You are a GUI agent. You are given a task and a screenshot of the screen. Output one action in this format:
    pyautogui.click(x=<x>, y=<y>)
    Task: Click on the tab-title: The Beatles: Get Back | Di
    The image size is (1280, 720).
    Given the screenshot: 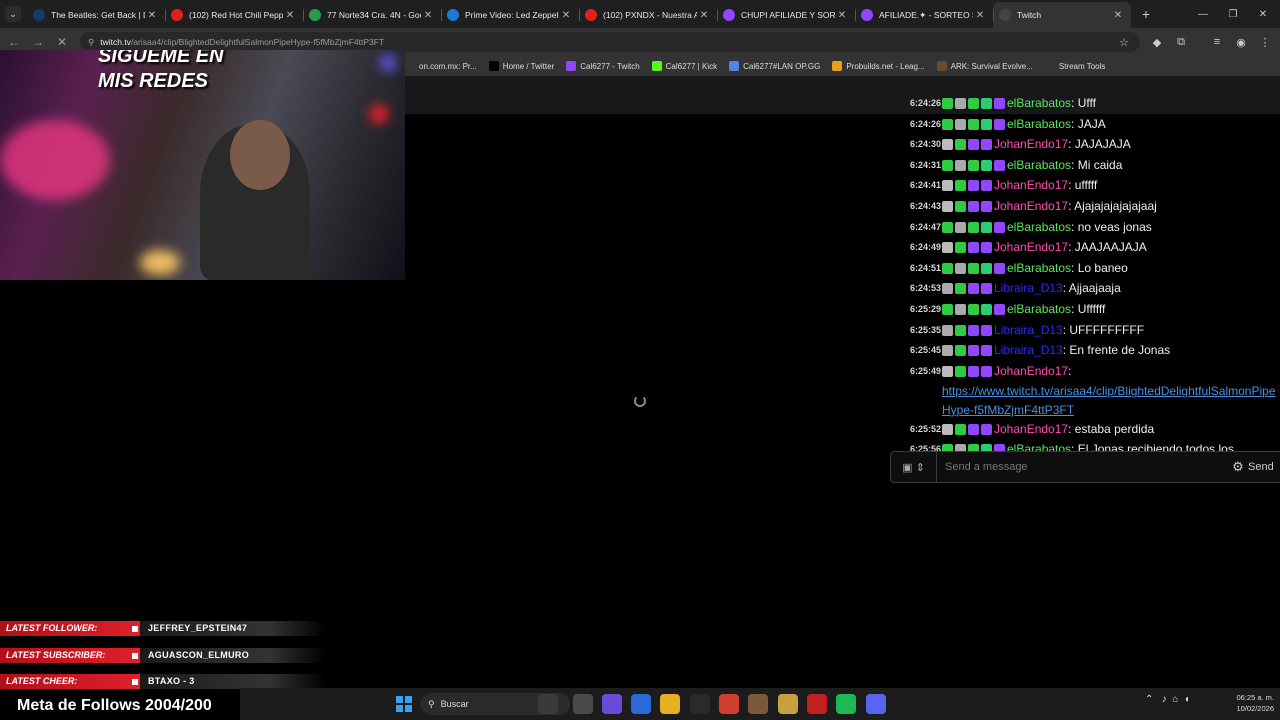 What is the action you would take?
    pyautogui.click(x=98, y=15)
    